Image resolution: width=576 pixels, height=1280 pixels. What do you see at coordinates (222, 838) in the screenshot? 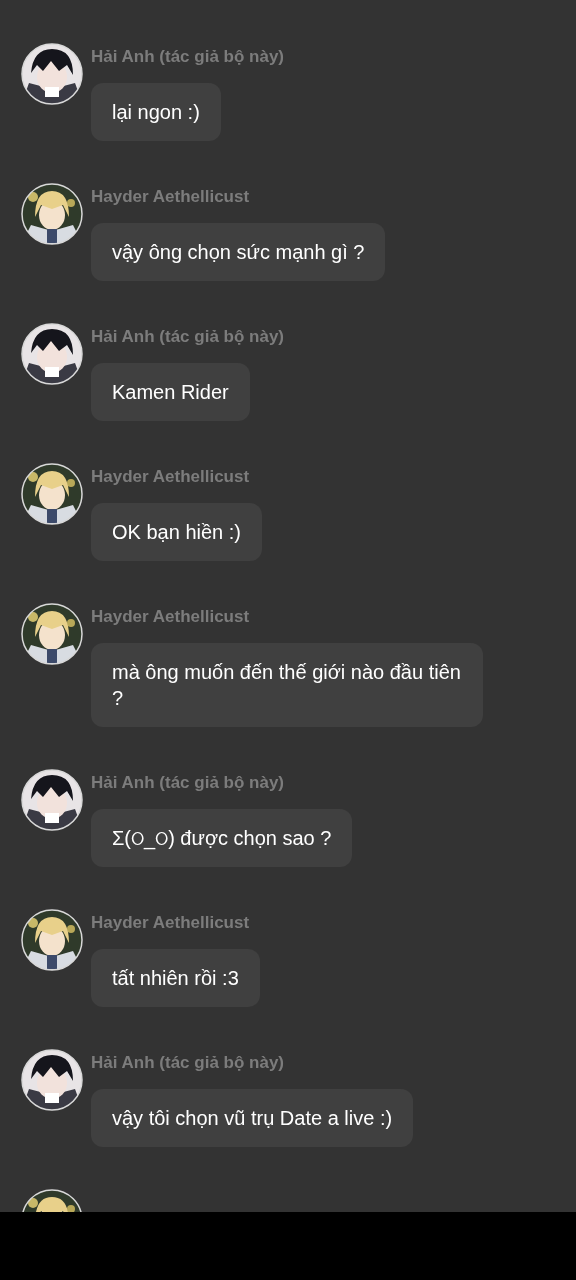
I see `message-bubble: Σ(ଠ_ଠ) được chọn sao ?` at bounding box center [222, 838].